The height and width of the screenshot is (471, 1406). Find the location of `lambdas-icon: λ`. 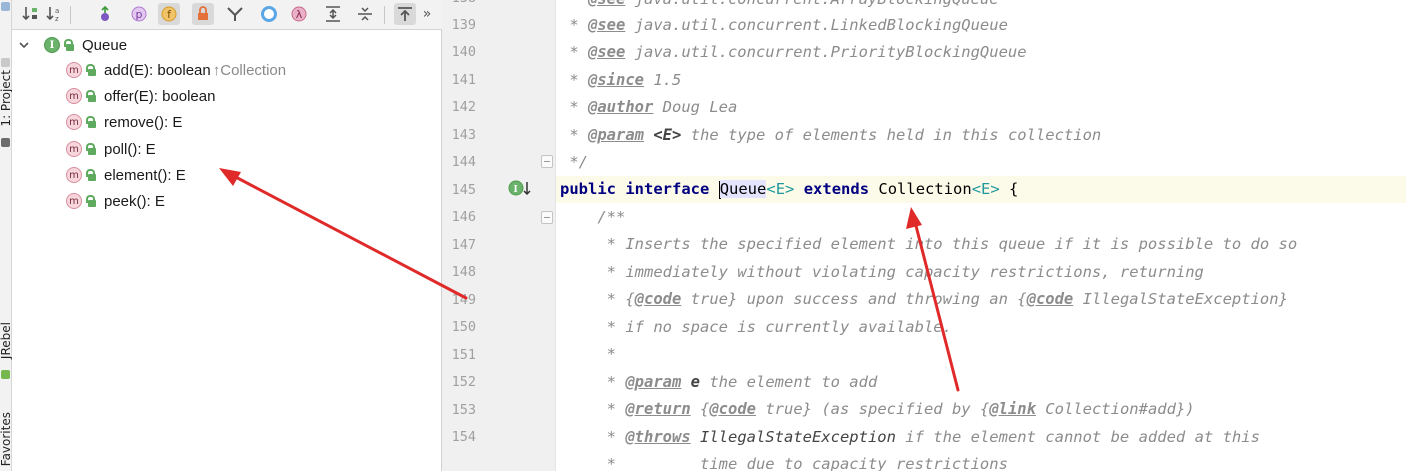

lambdas-icon: λ is located at coordinates (299, 14).